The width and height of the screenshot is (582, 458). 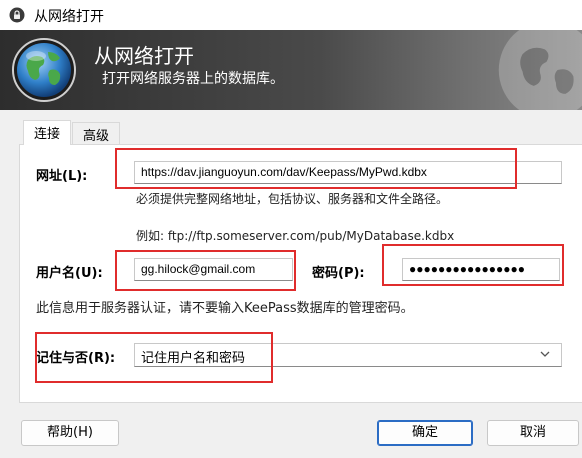 I want to click on banner-subtitle: 打开网络服务器上的数据库。, so click(x=193, y=79).